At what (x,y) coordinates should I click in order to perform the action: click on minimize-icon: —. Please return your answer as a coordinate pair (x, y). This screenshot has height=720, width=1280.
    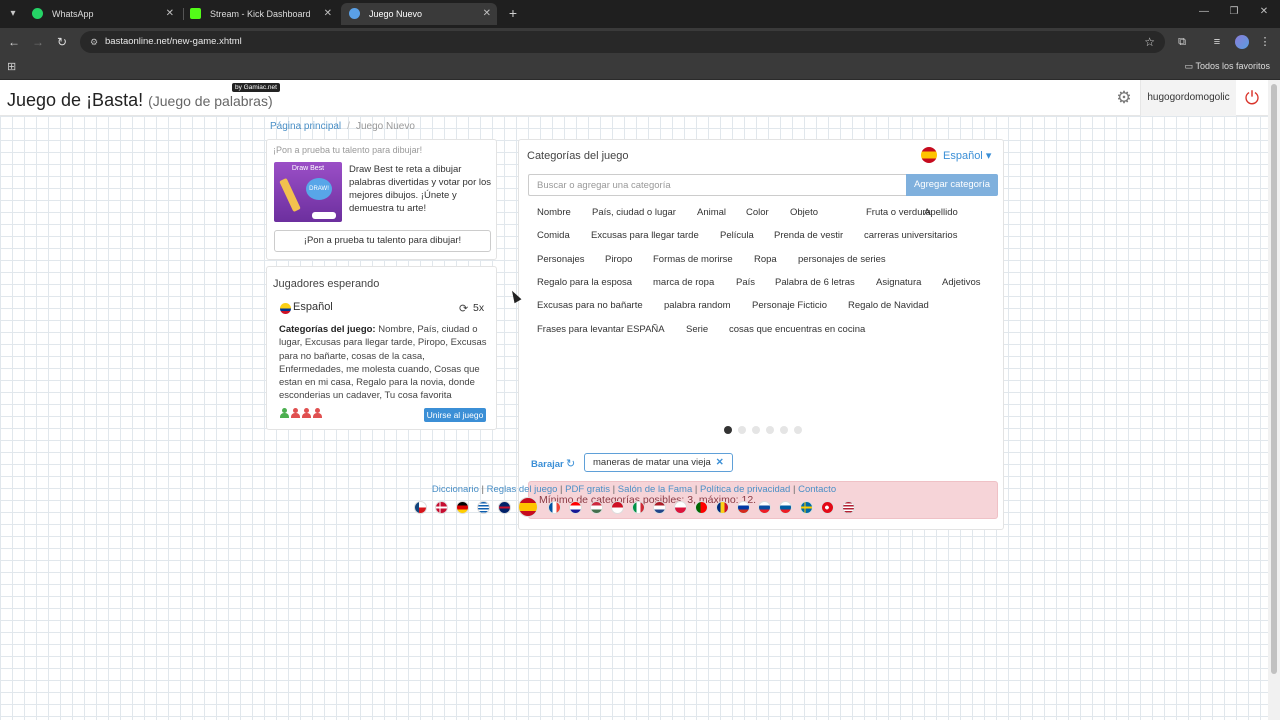
    Looking at the image, I should click on (1204, 11).